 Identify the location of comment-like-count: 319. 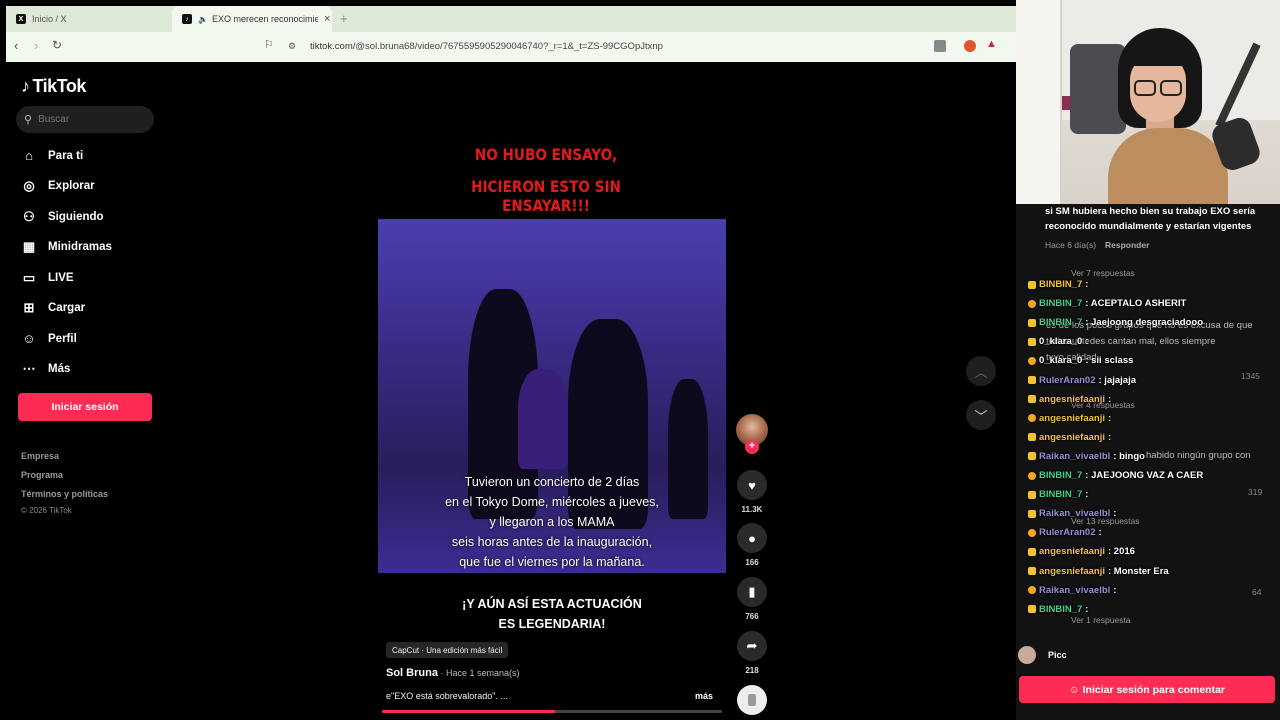
(1255, 492).